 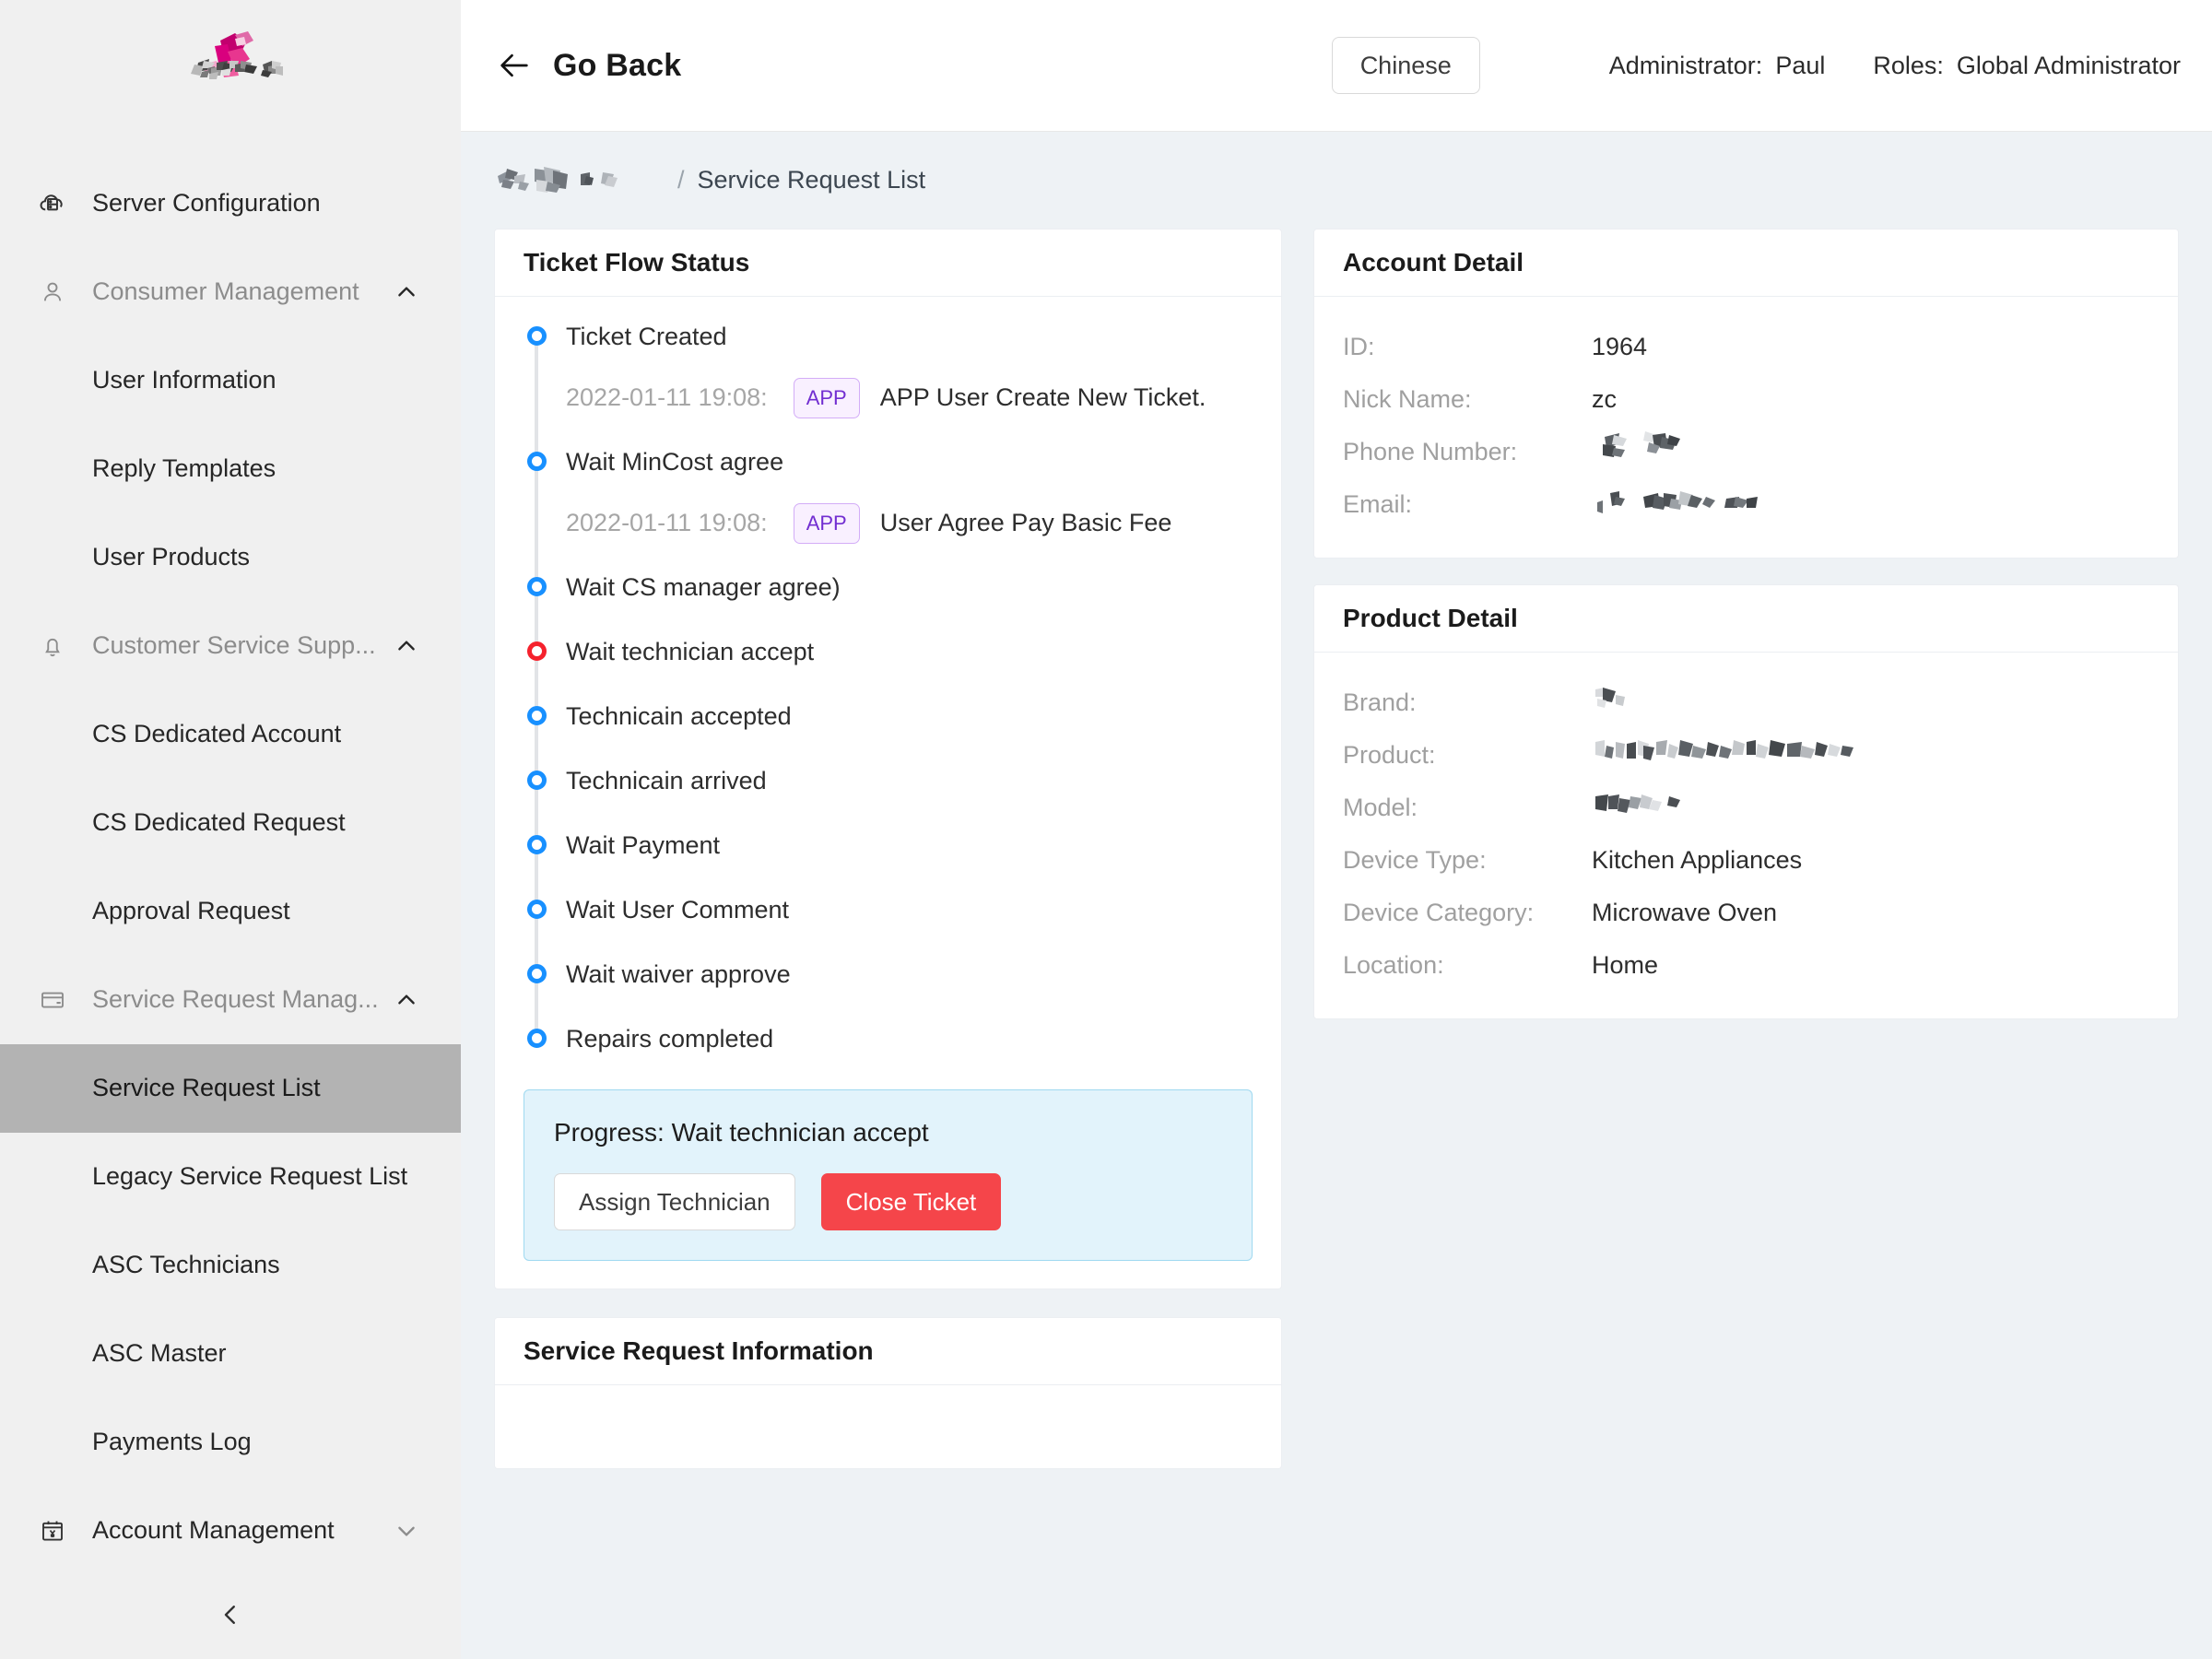 I want to click on ticket-flow-status-title: Ticket Flow Status, so click(x=888, y=263).